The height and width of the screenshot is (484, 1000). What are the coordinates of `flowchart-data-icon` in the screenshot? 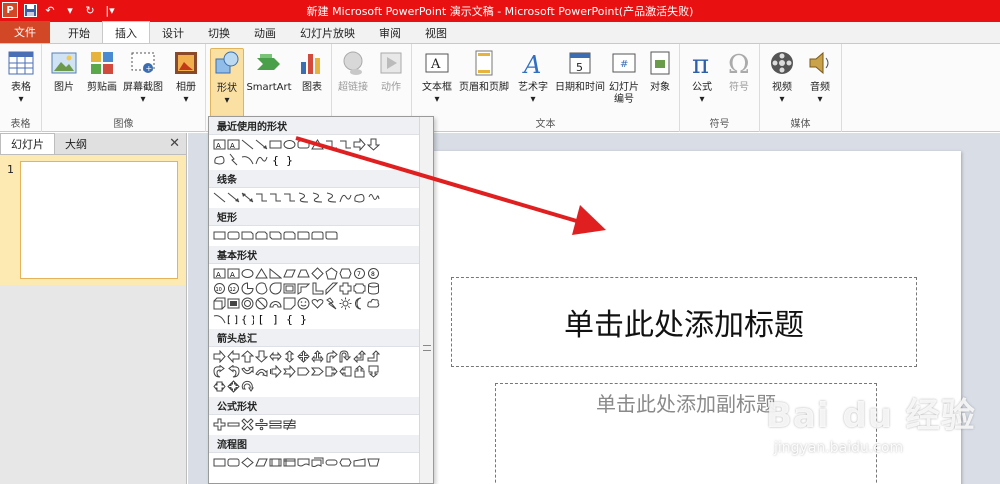 It's located at (261, 462).